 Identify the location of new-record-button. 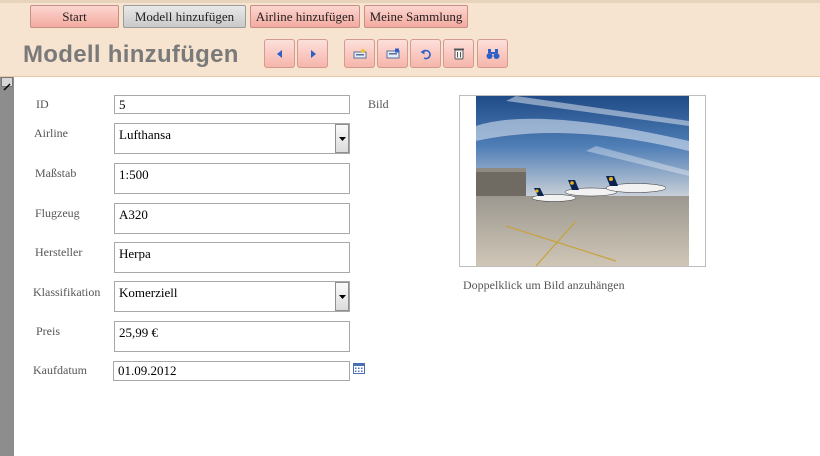
(359, 53).